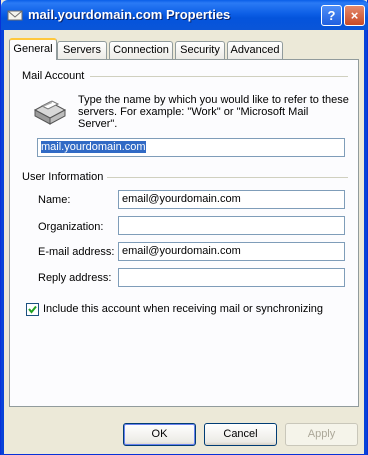  I want to click on tab-servers: Servers, so click(82, 50).